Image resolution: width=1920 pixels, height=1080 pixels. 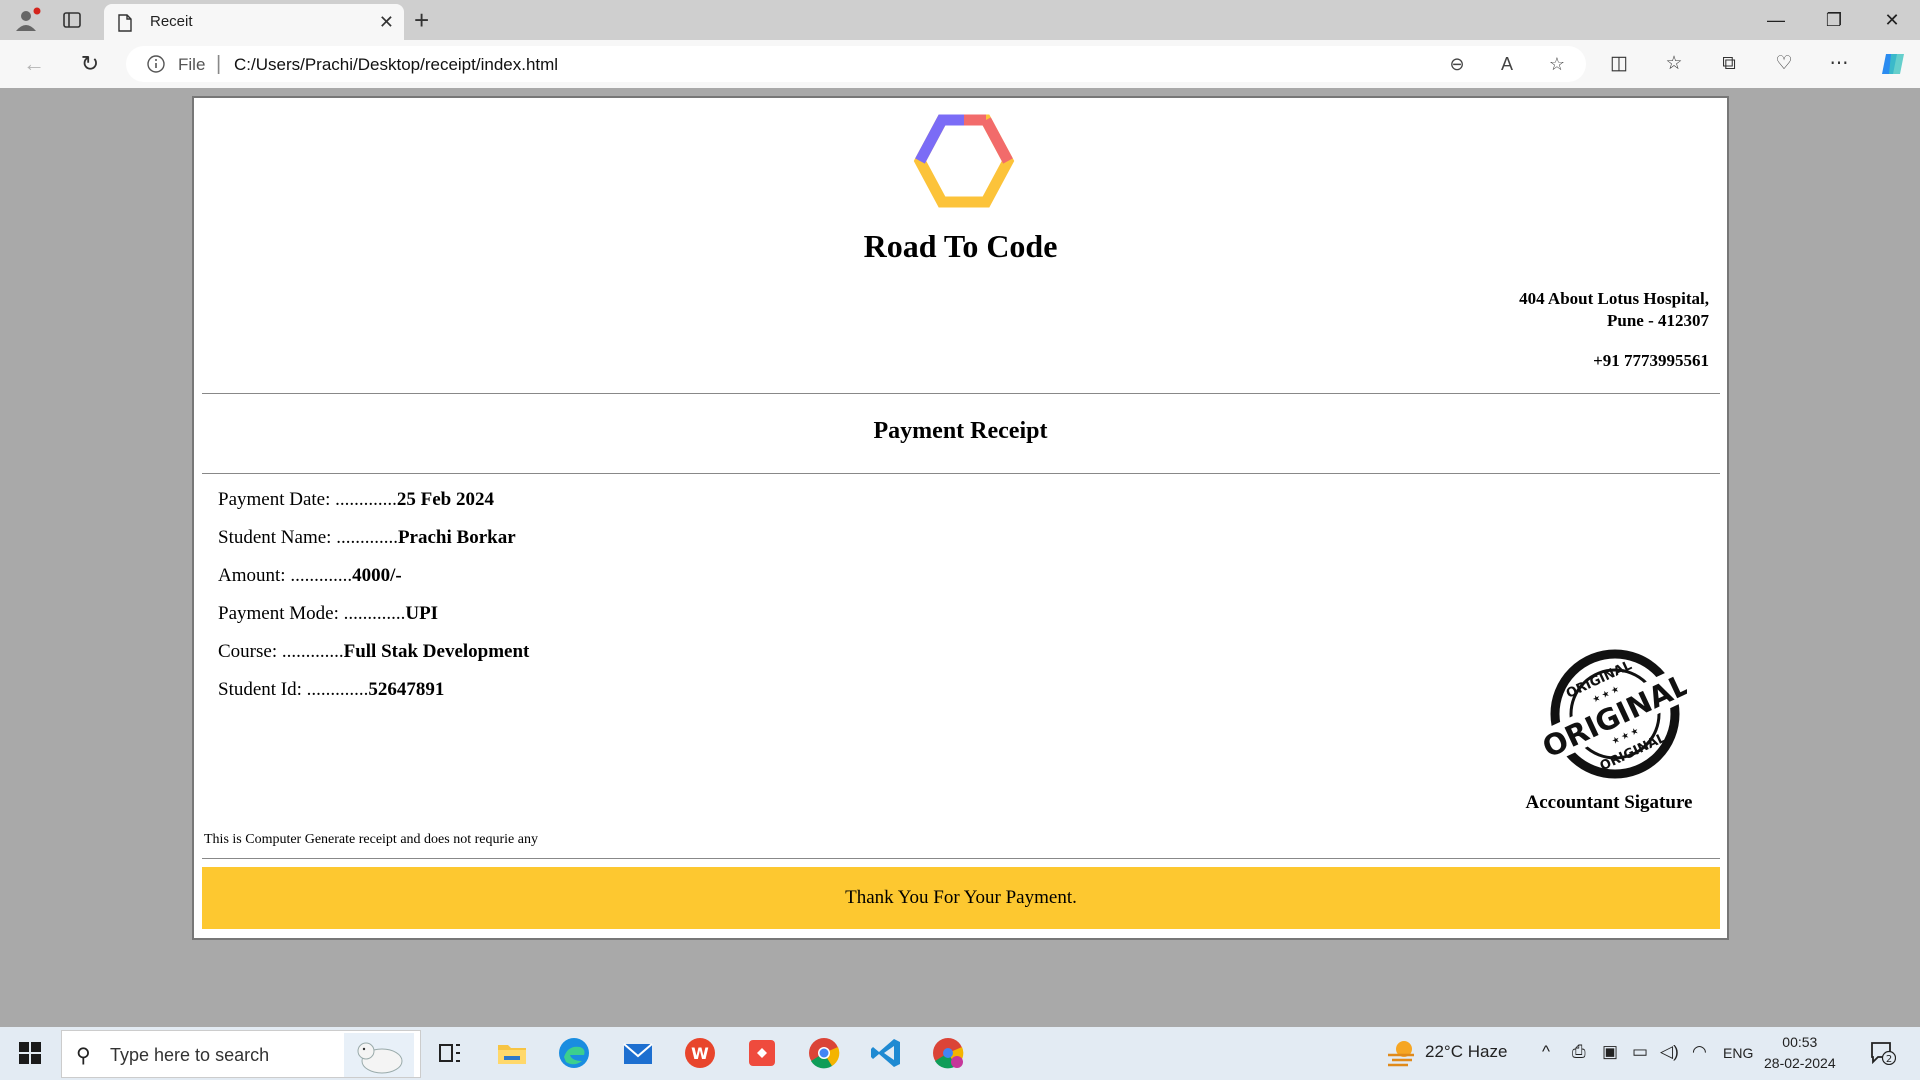 I want to click on company-phone: +91 7773995561, so click(x=1651, y=360).